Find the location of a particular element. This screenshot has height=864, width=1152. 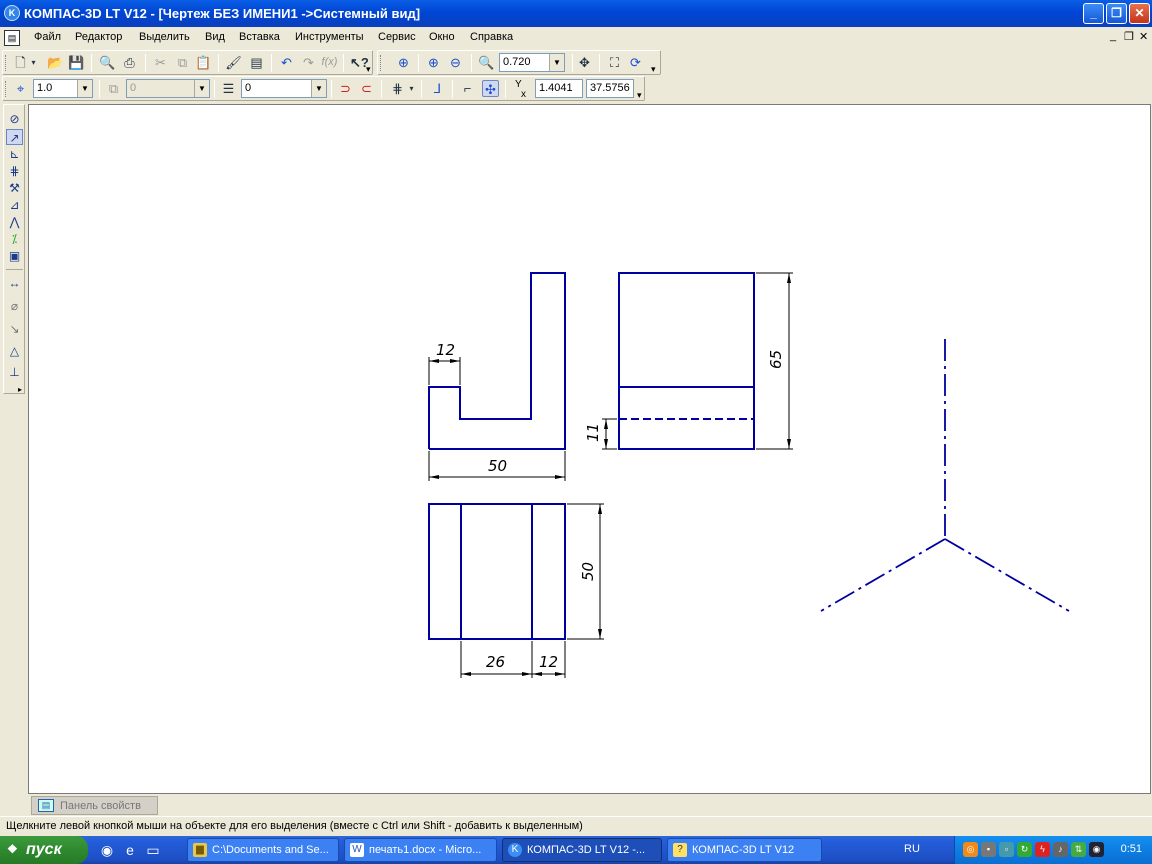

round-icon: ✣ is located at coordinates (490, 88).